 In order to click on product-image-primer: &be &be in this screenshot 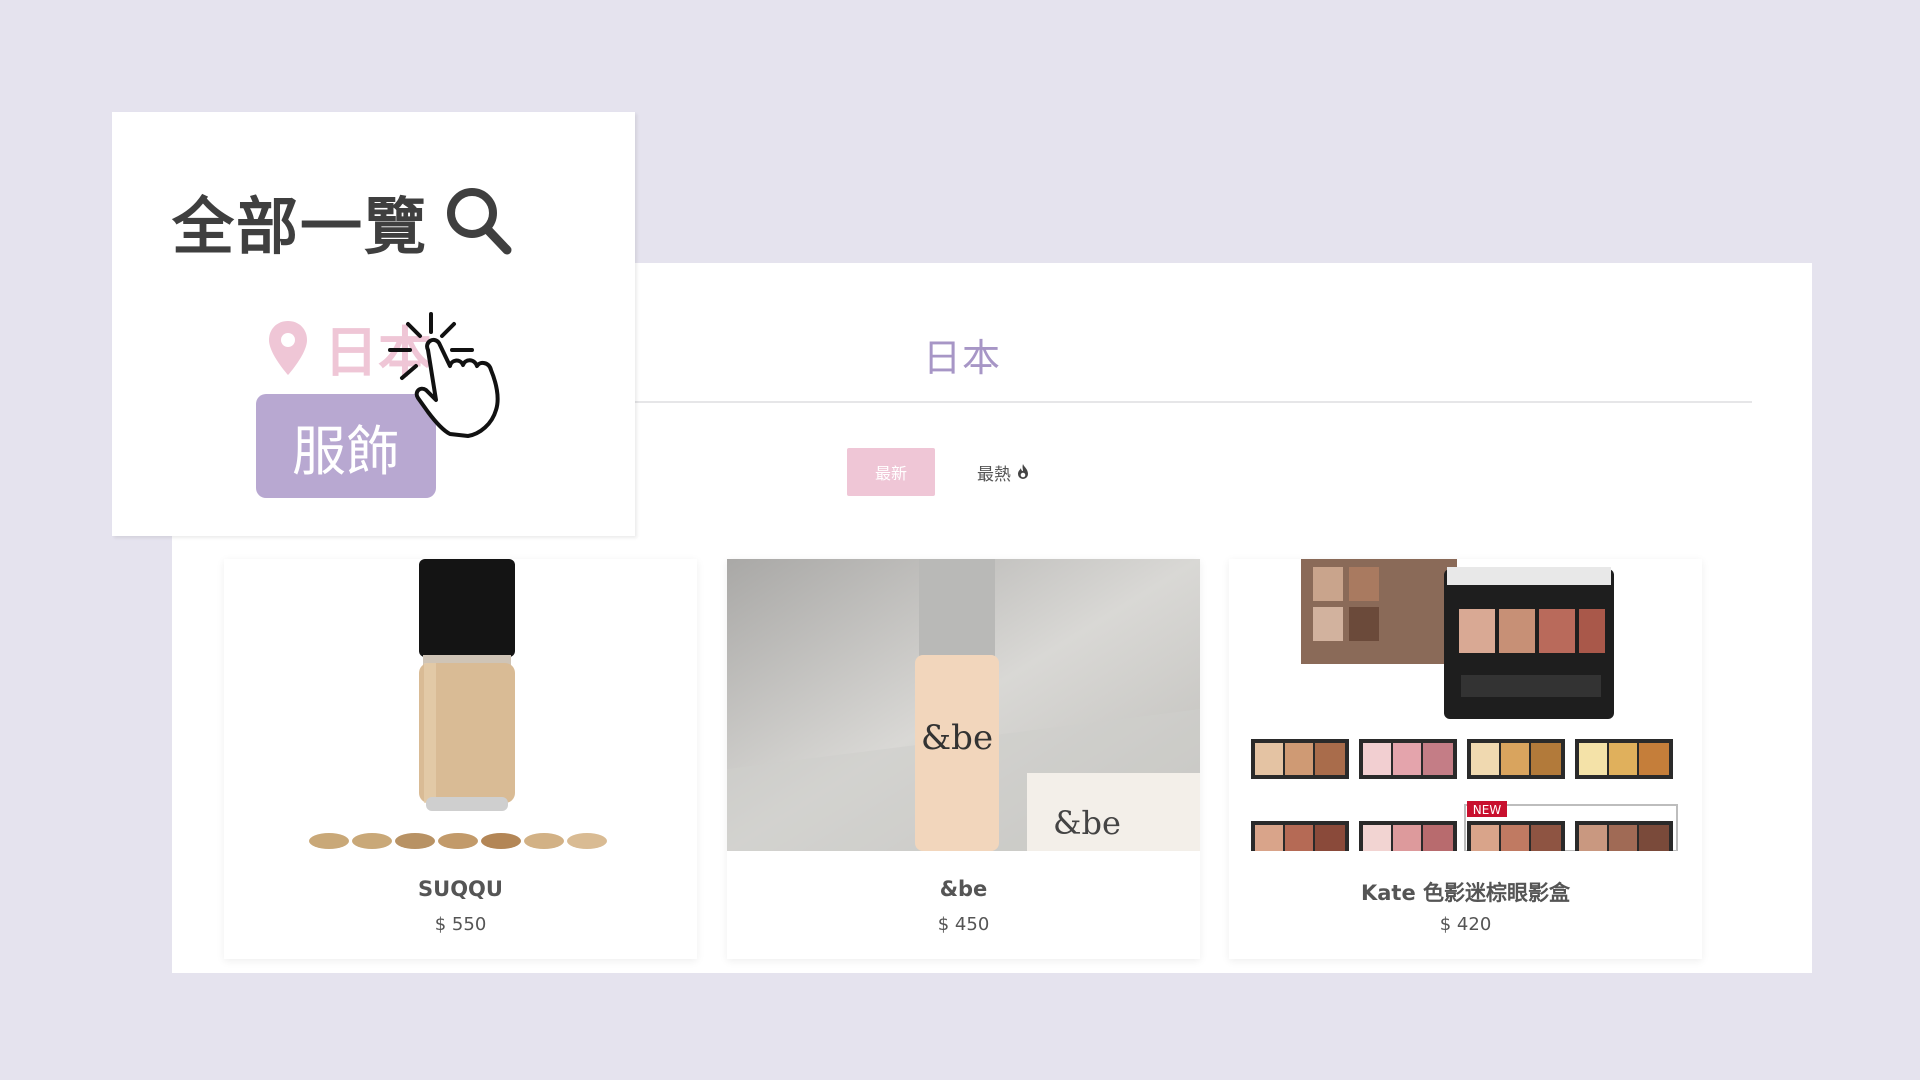, I will do `click(963, 705)`.